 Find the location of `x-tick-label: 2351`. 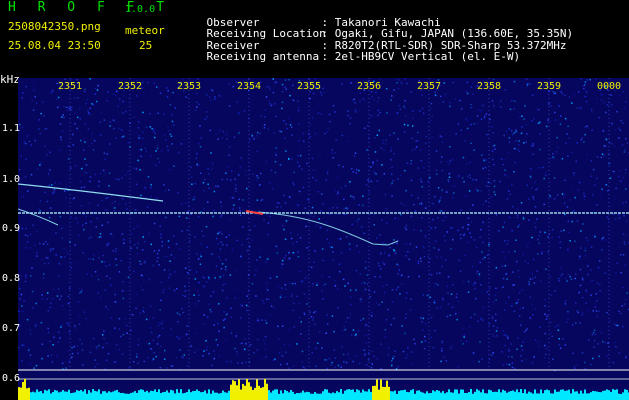

x-tick-label: 2351 is located at coordinates (70, 86).